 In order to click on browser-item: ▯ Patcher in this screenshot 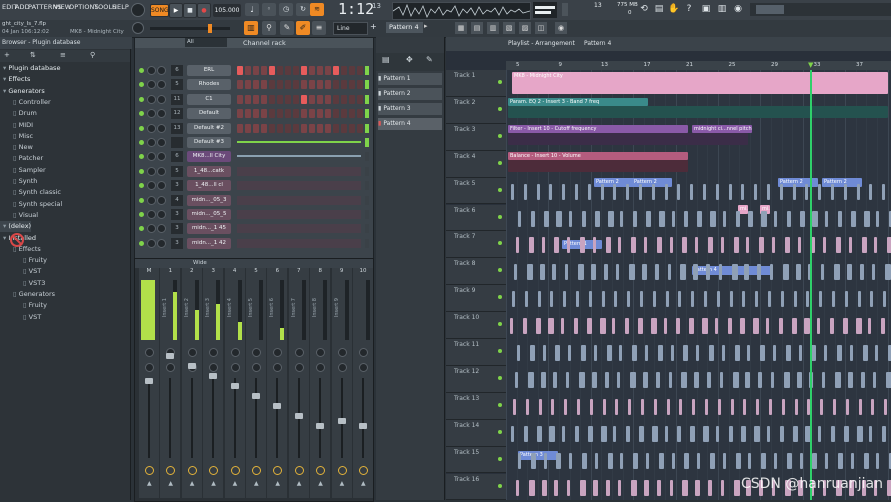, I will do `click(21, 158)`.